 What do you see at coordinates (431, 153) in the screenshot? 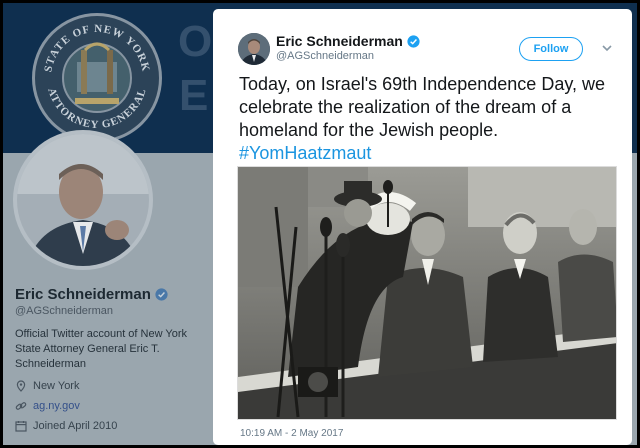
I see `tweet-hashtag-link: #YomHaatzmaut` at bounding box center [431, 153].